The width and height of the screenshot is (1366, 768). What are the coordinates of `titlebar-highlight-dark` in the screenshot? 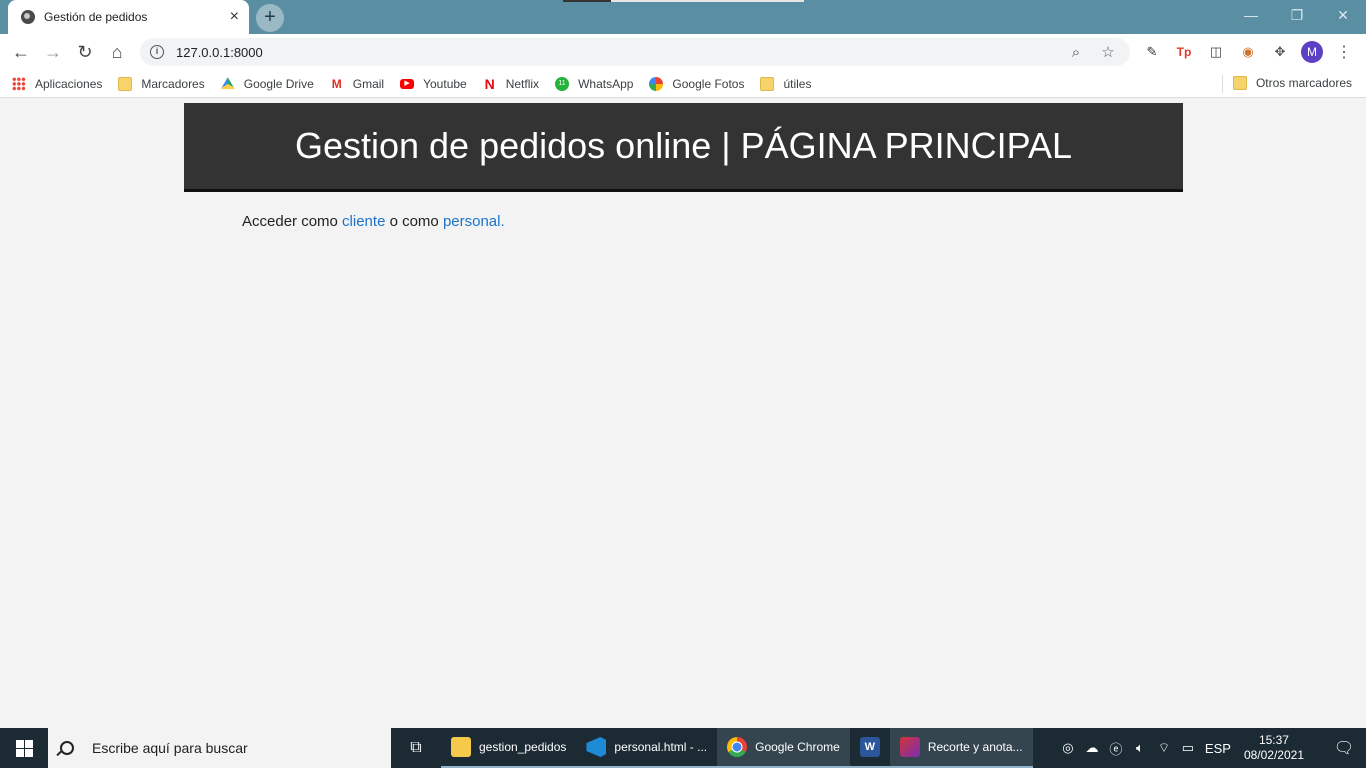 It's located at (587, 1).